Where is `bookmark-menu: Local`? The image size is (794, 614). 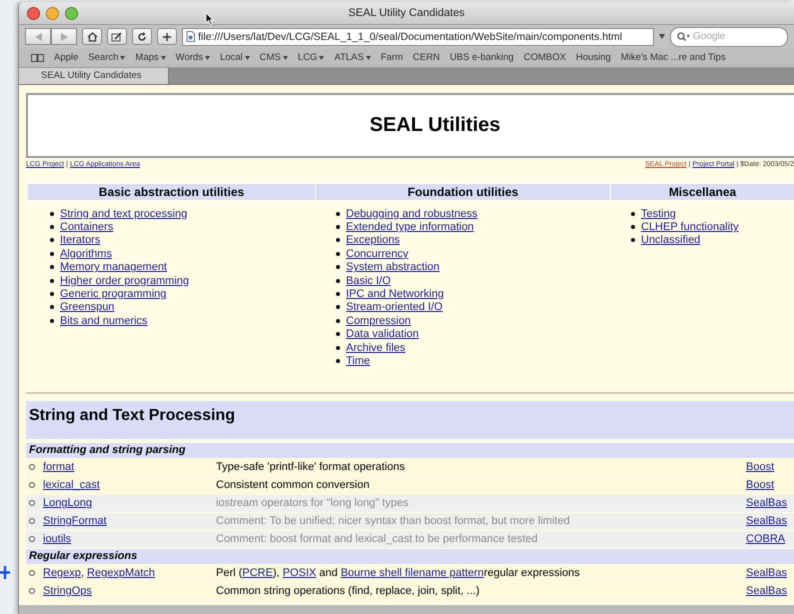
bookmark-menu: Local is located at coordinates (231, 57).